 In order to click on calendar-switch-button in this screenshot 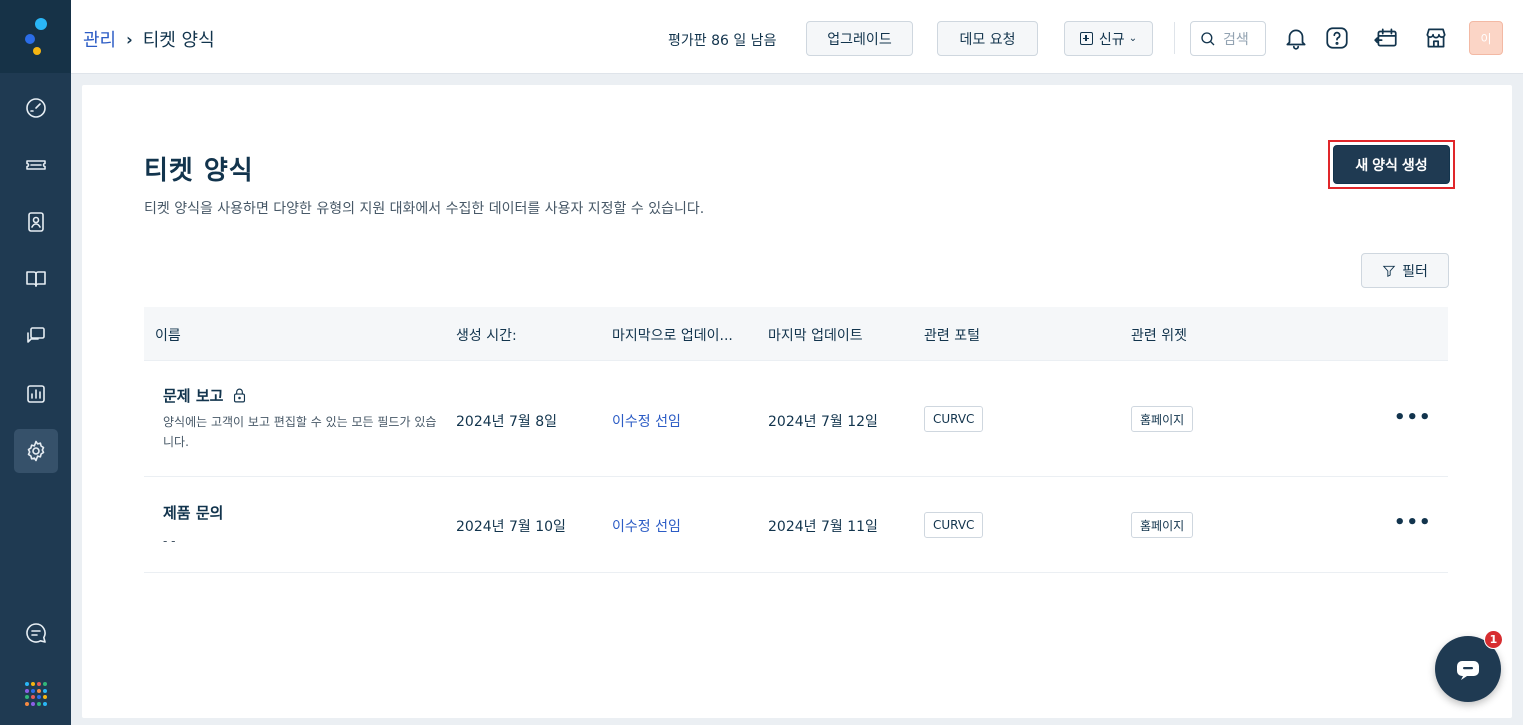, I will do `click(1386, 38)`.